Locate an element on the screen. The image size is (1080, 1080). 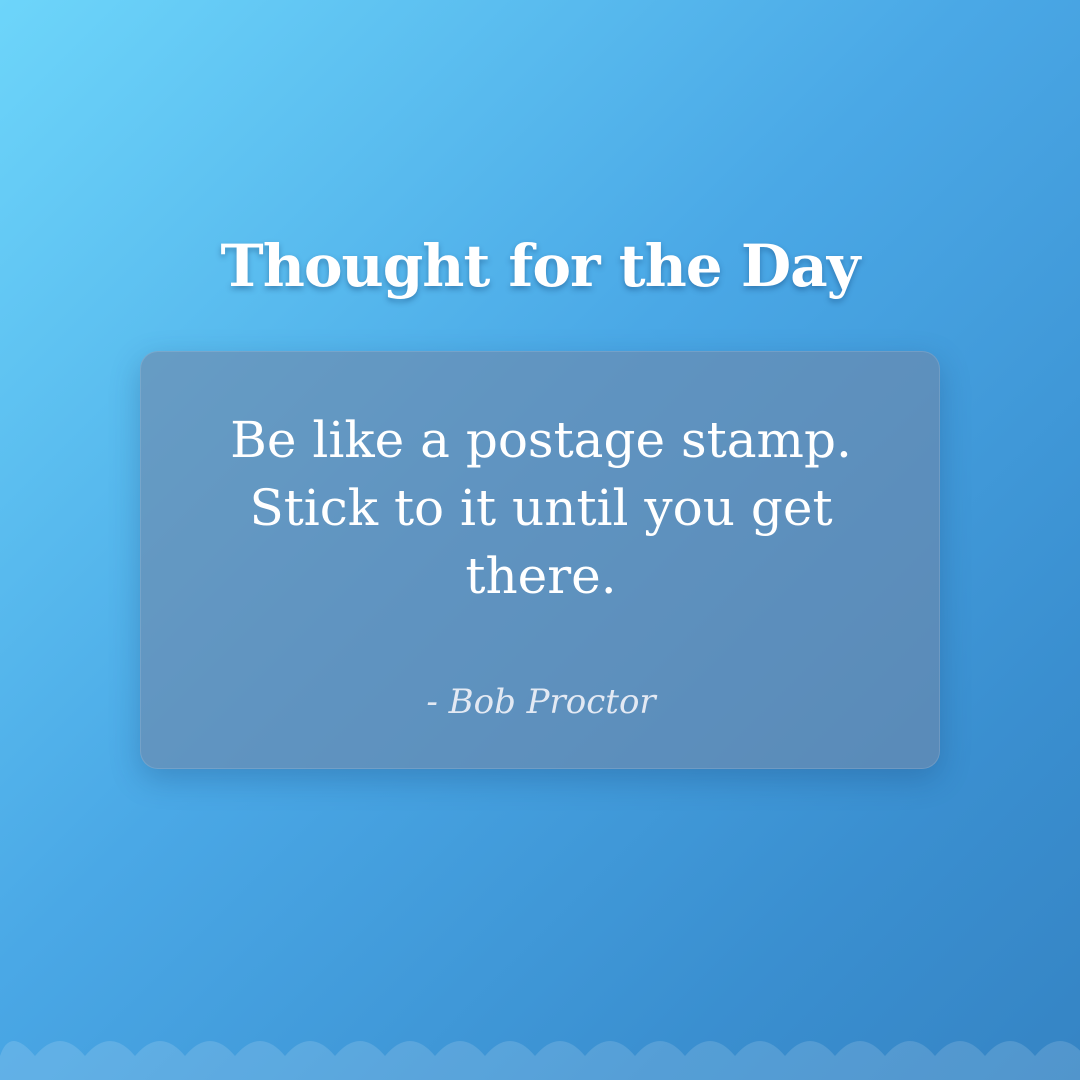
page-title: Thought for the Day is located at coordinates (540, 266).